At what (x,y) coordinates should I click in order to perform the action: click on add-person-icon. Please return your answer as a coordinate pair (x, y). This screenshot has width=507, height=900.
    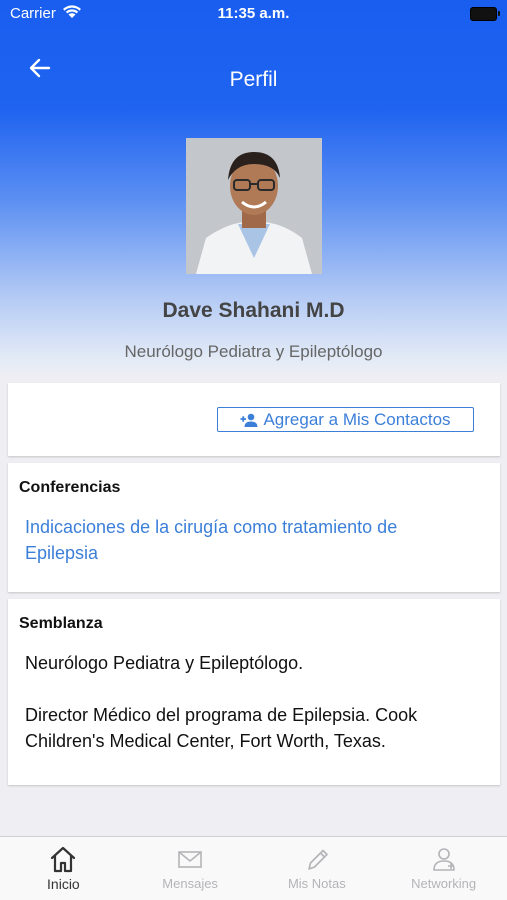
    Looking at the image, I should click on (249, 420).